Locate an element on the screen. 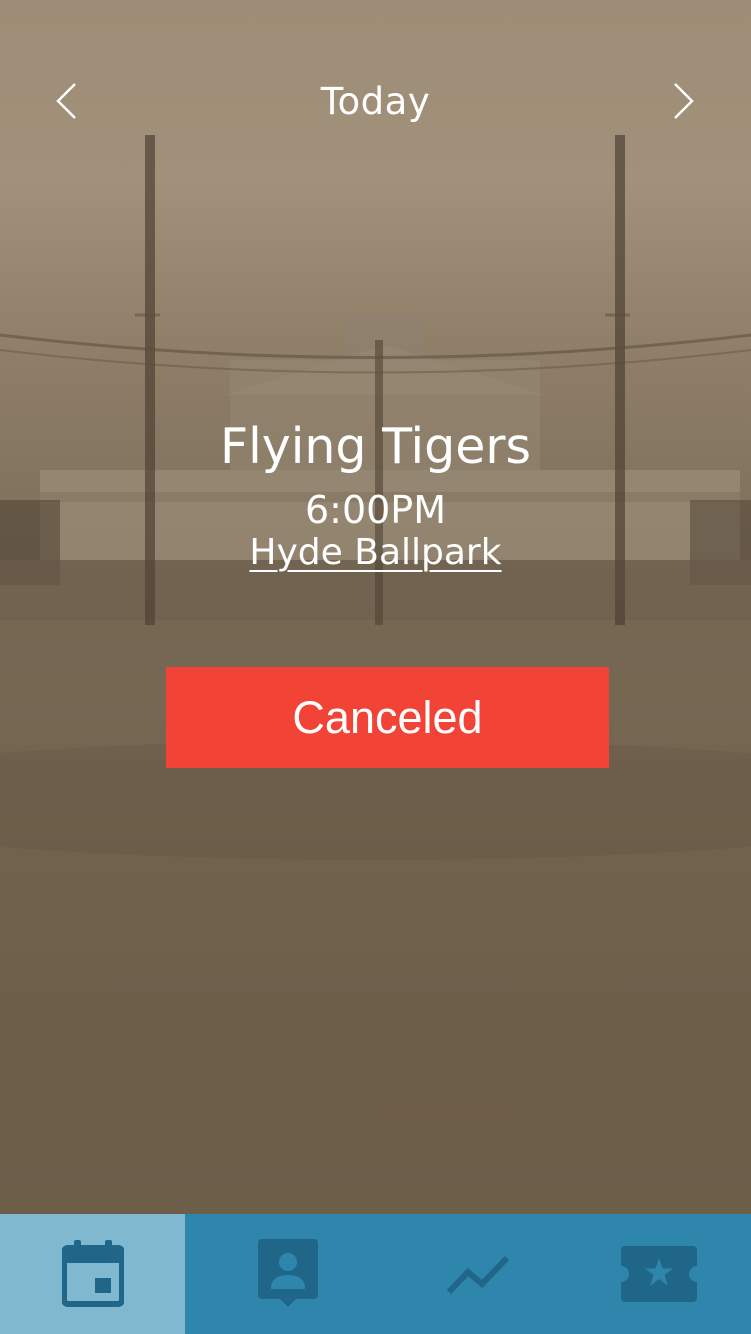  next-day-button is located at coordinates (683, 101).